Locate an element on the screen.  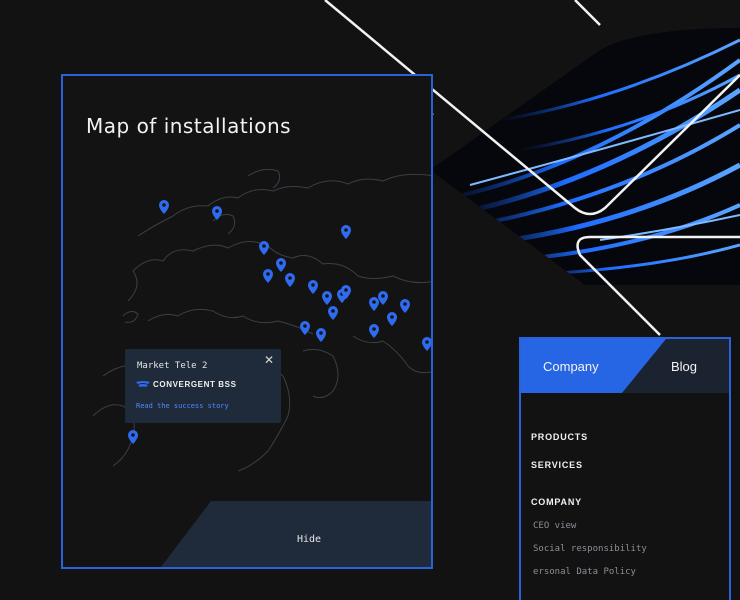
convergent-logo-icon is located at coordinates (143, 384).